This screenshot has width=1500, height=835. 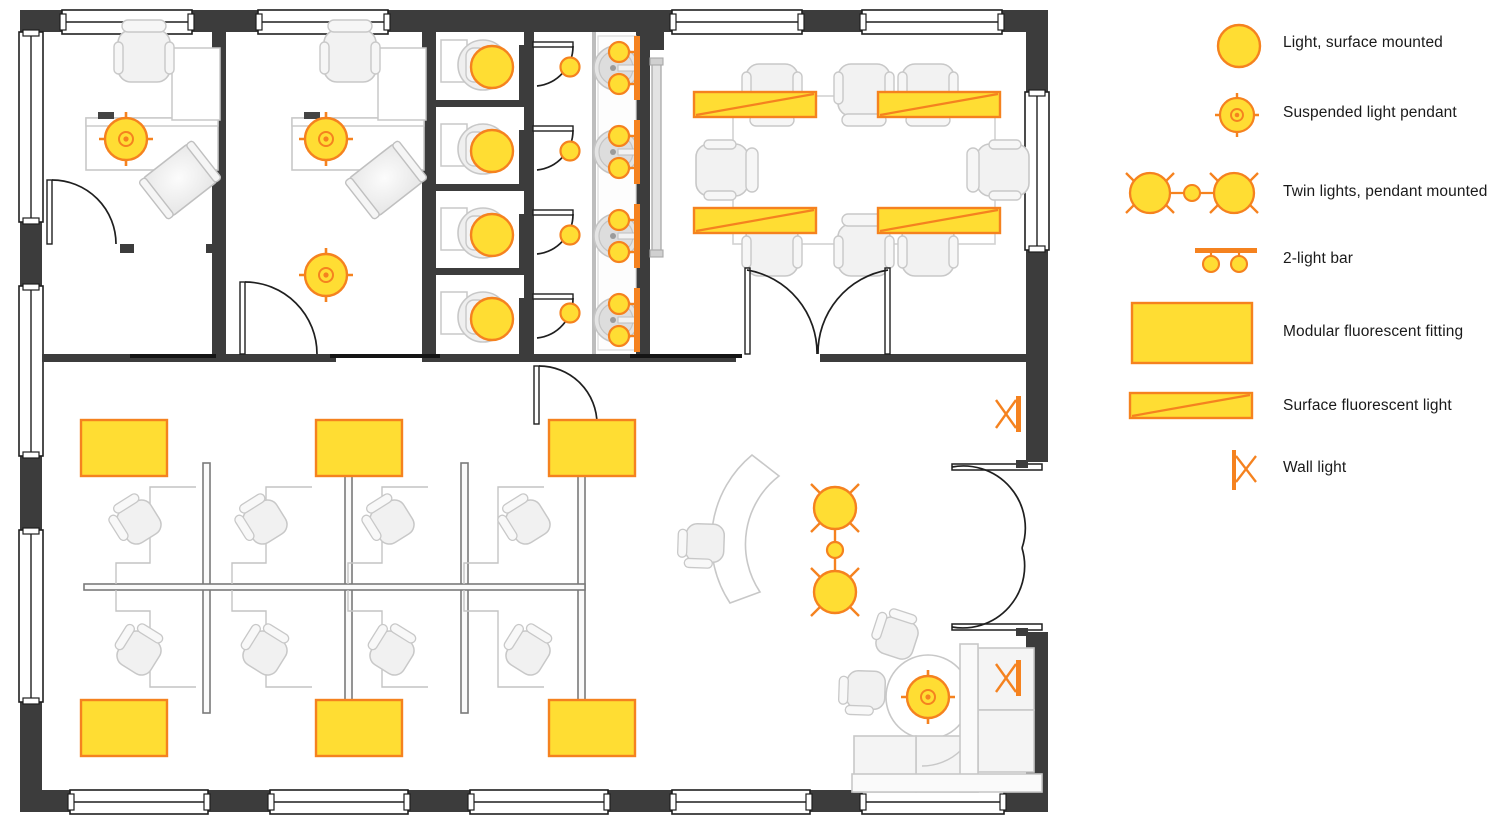 I want to click on light-surface-mounted-icon, so click(x=1239, y=46).